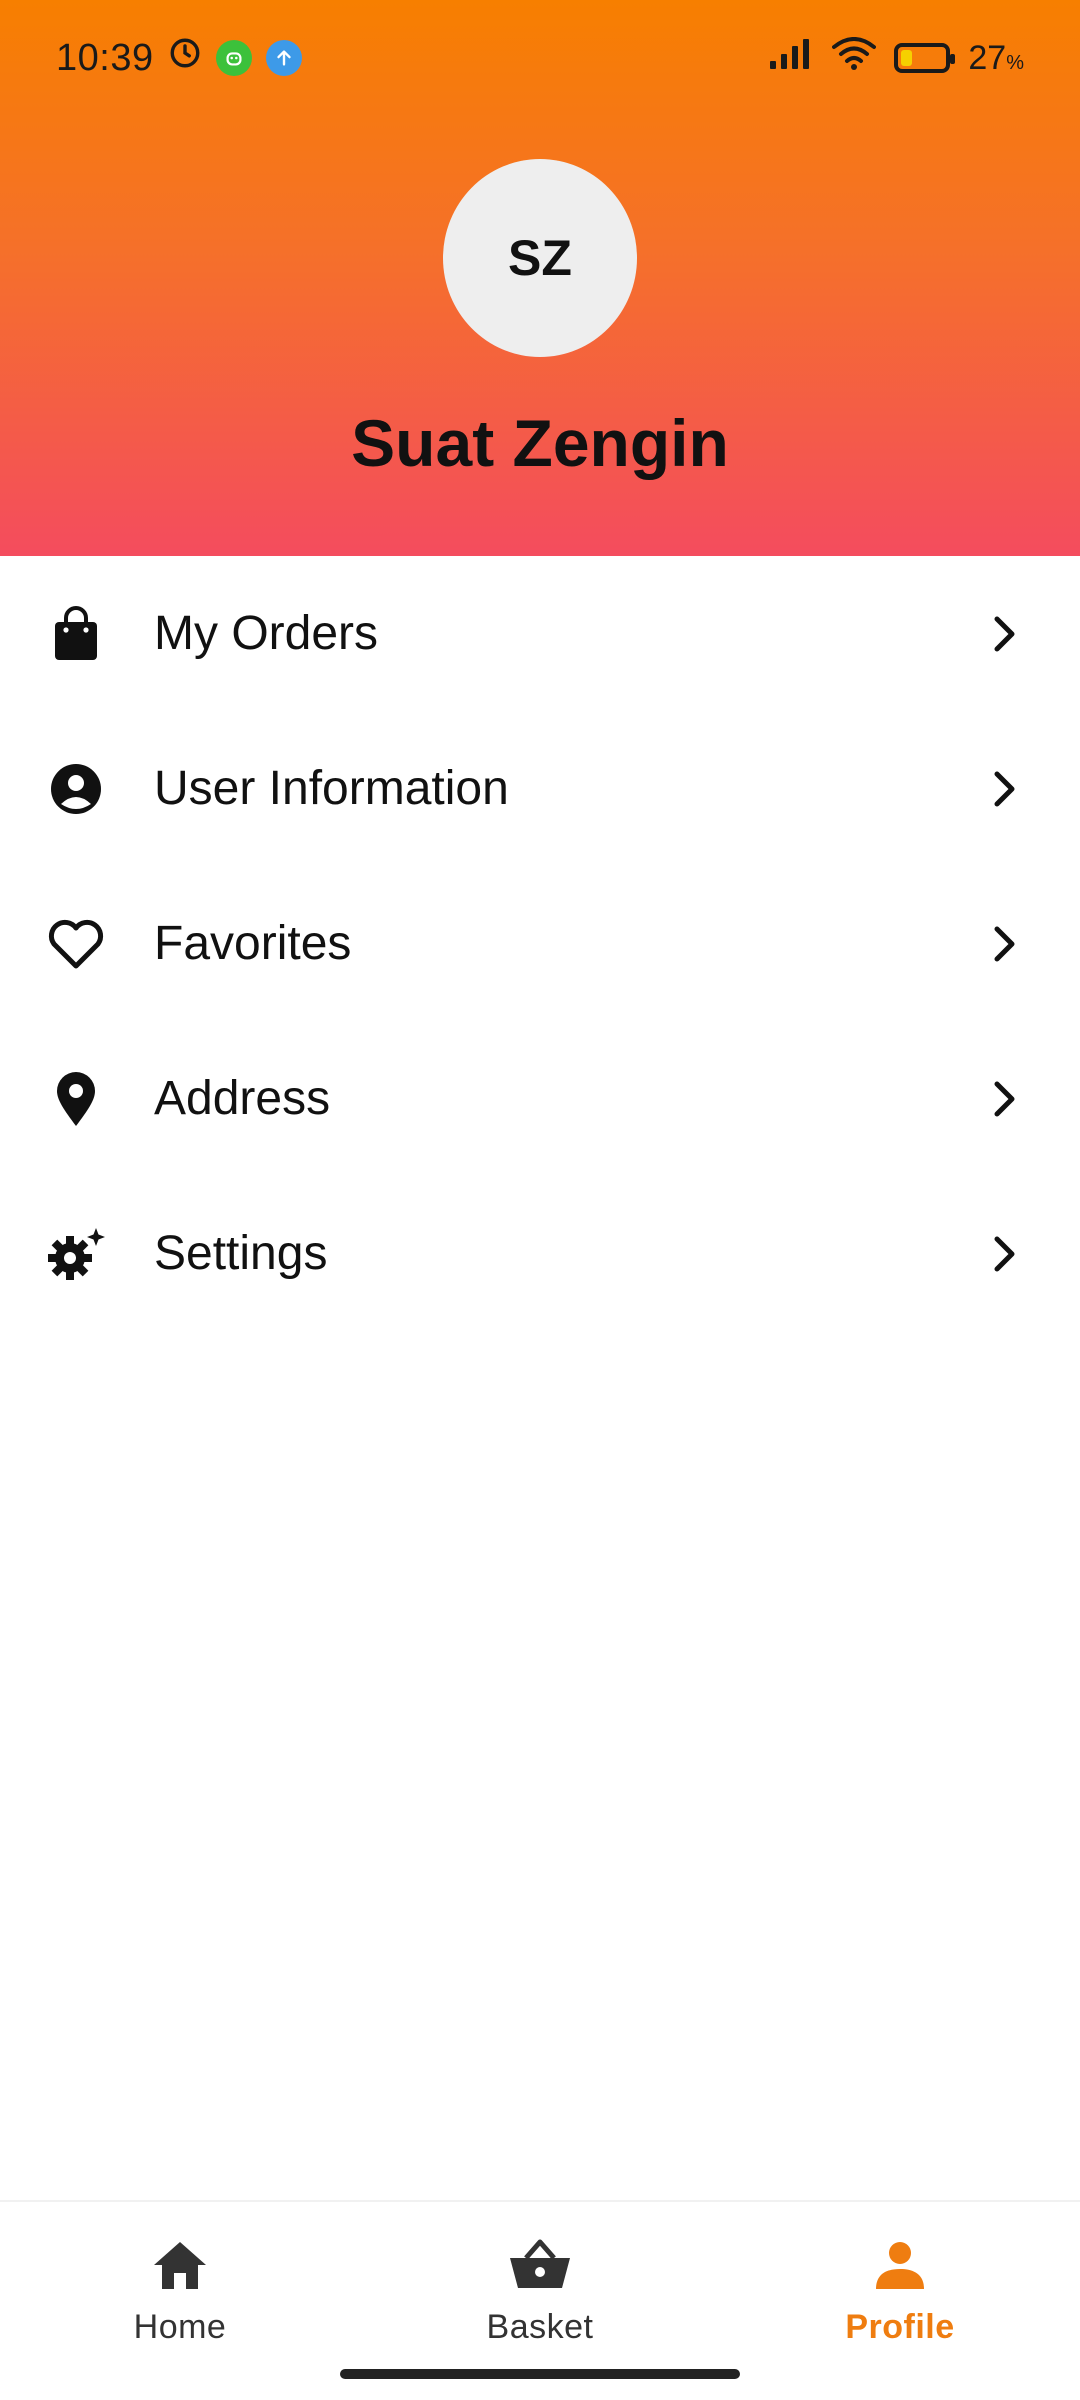 This screenshot has height=2400, width=1080. I want to click on signal-icon, so click(791, 58).